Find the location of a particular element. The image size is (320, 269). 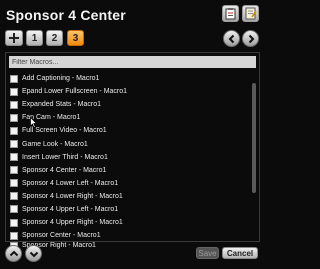

mouse-cursor-icon is located at coordinates (34, 124).